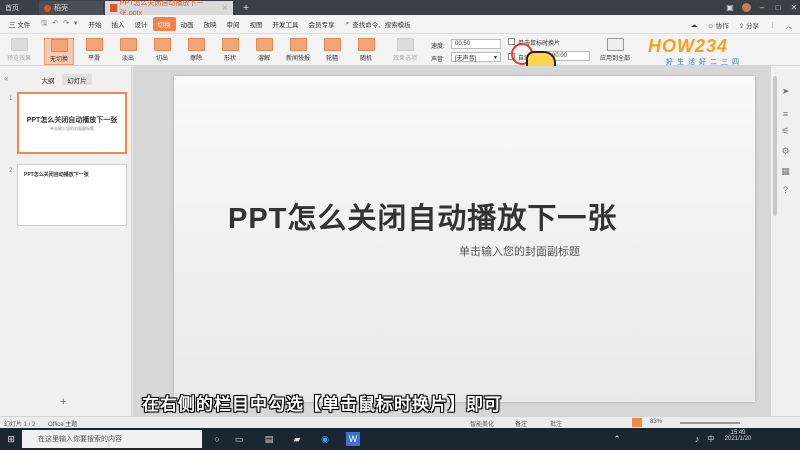 The width and height of the screenshot is (800, 450). I want to click on tab-outline: 大纲, so click(48, 79).